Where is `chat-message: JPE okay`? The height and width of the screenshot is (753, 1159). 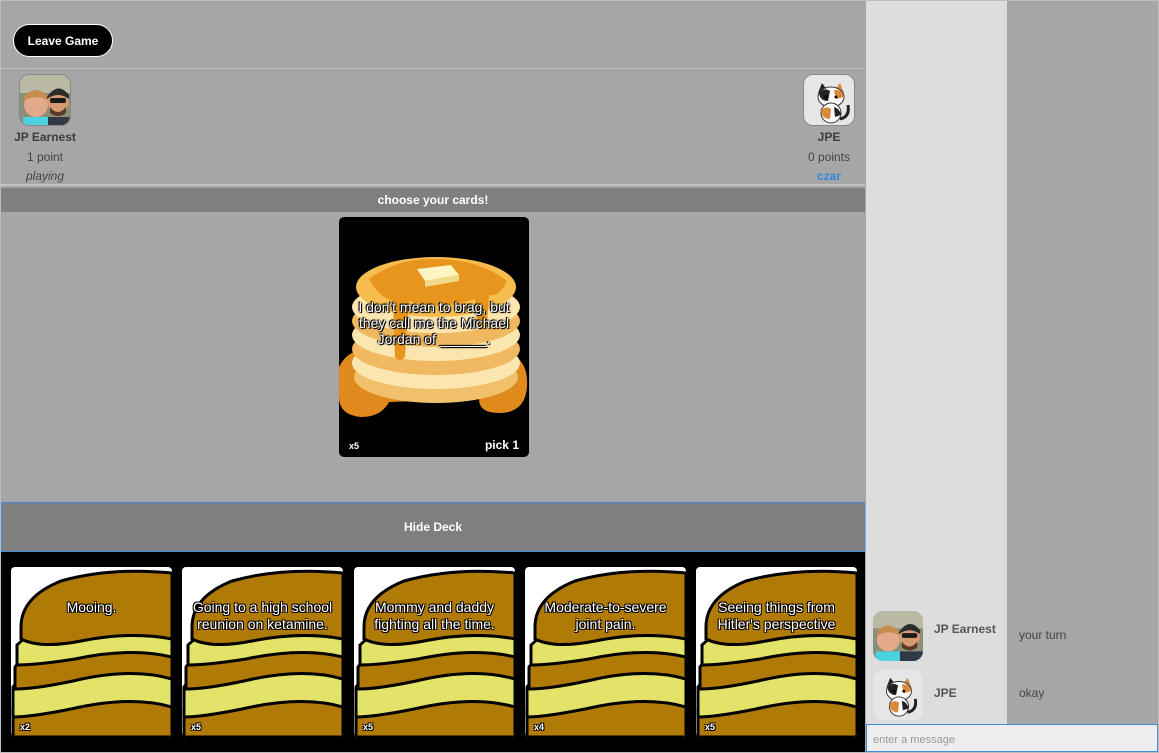 chat-message: JPE okay is located at coordinates (1012, 694).